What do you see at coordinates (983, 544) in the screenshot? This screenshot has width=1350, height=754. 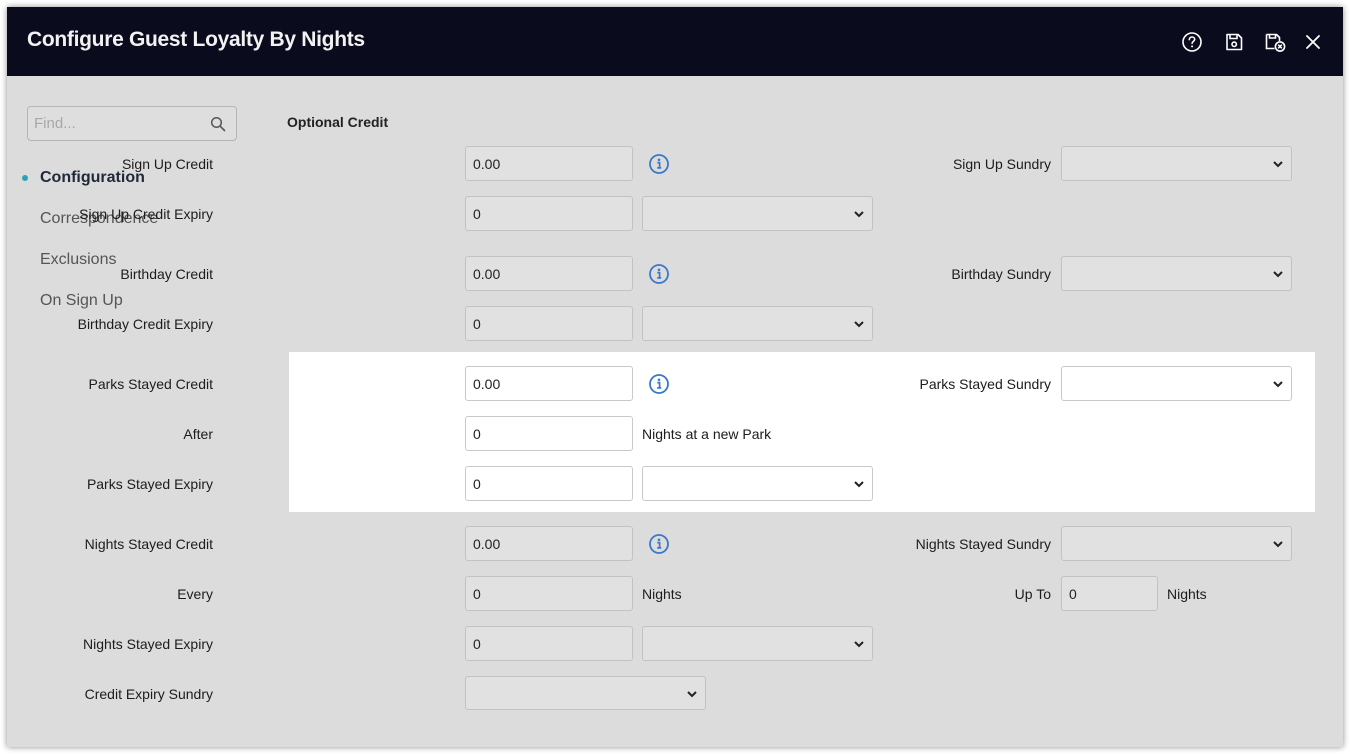 I see `nights-stayed-sundry-label: Nights Stayed Sundry` at bounding box center [983, 544].